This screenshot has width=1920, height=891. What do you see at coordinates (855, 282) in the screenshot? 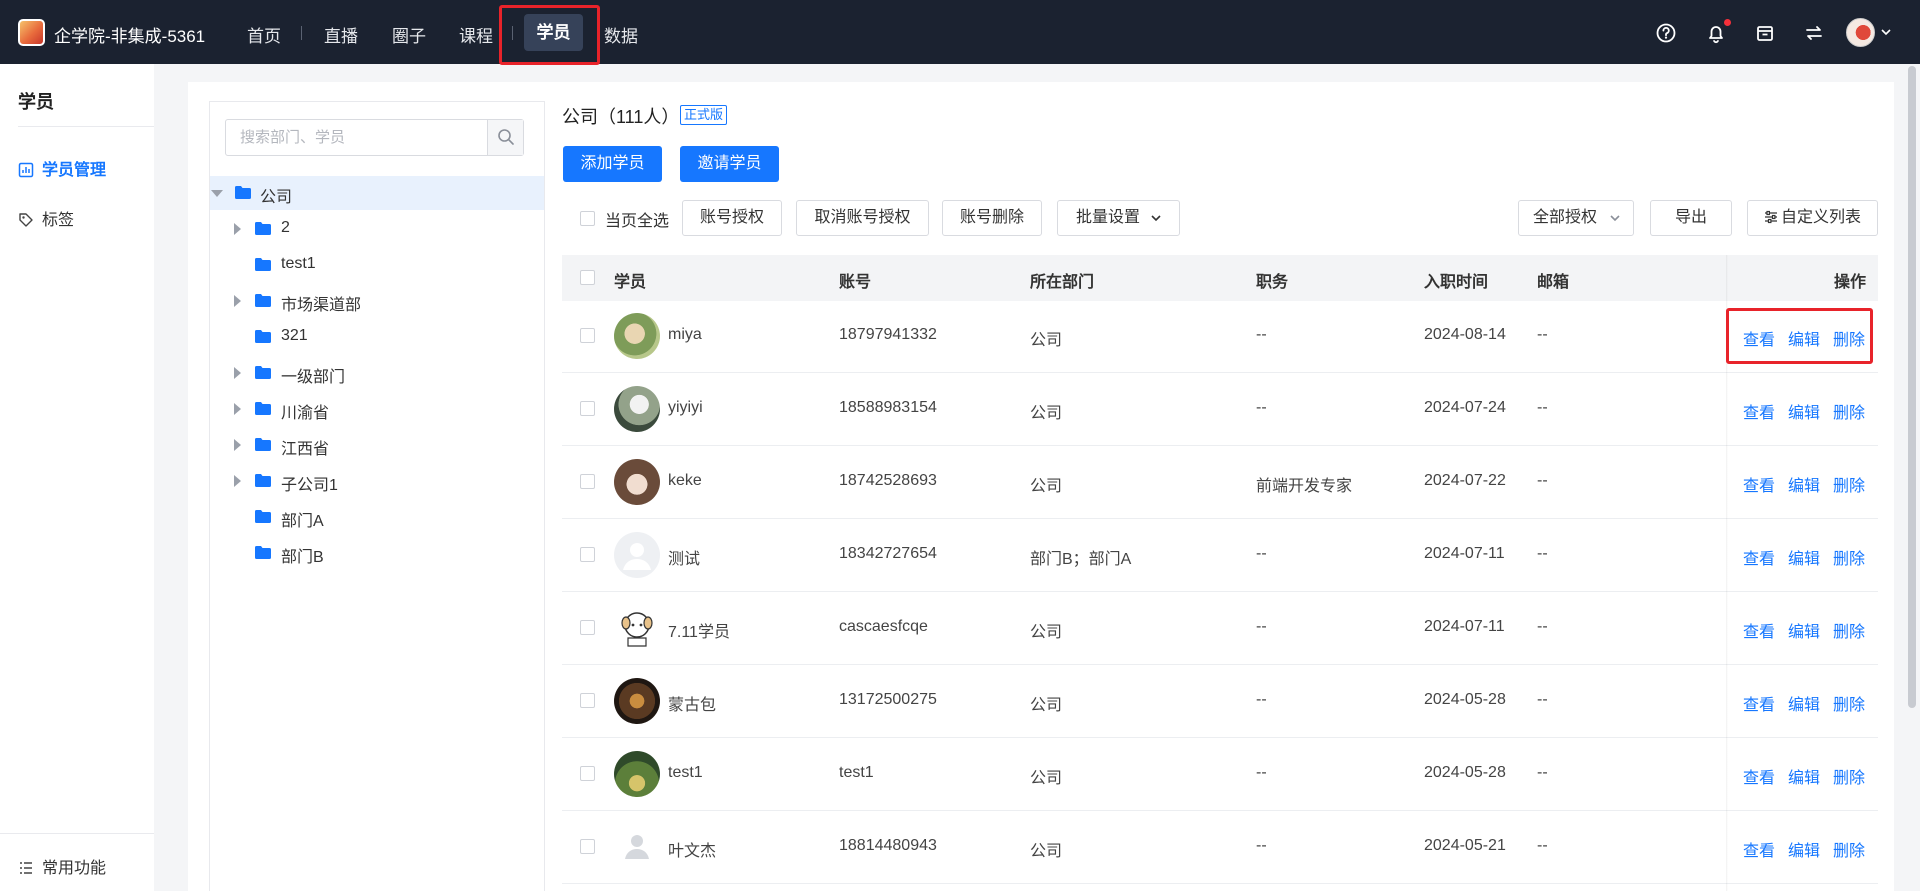
I see `column-header-account: 账号` at bounding box center [855, 282].